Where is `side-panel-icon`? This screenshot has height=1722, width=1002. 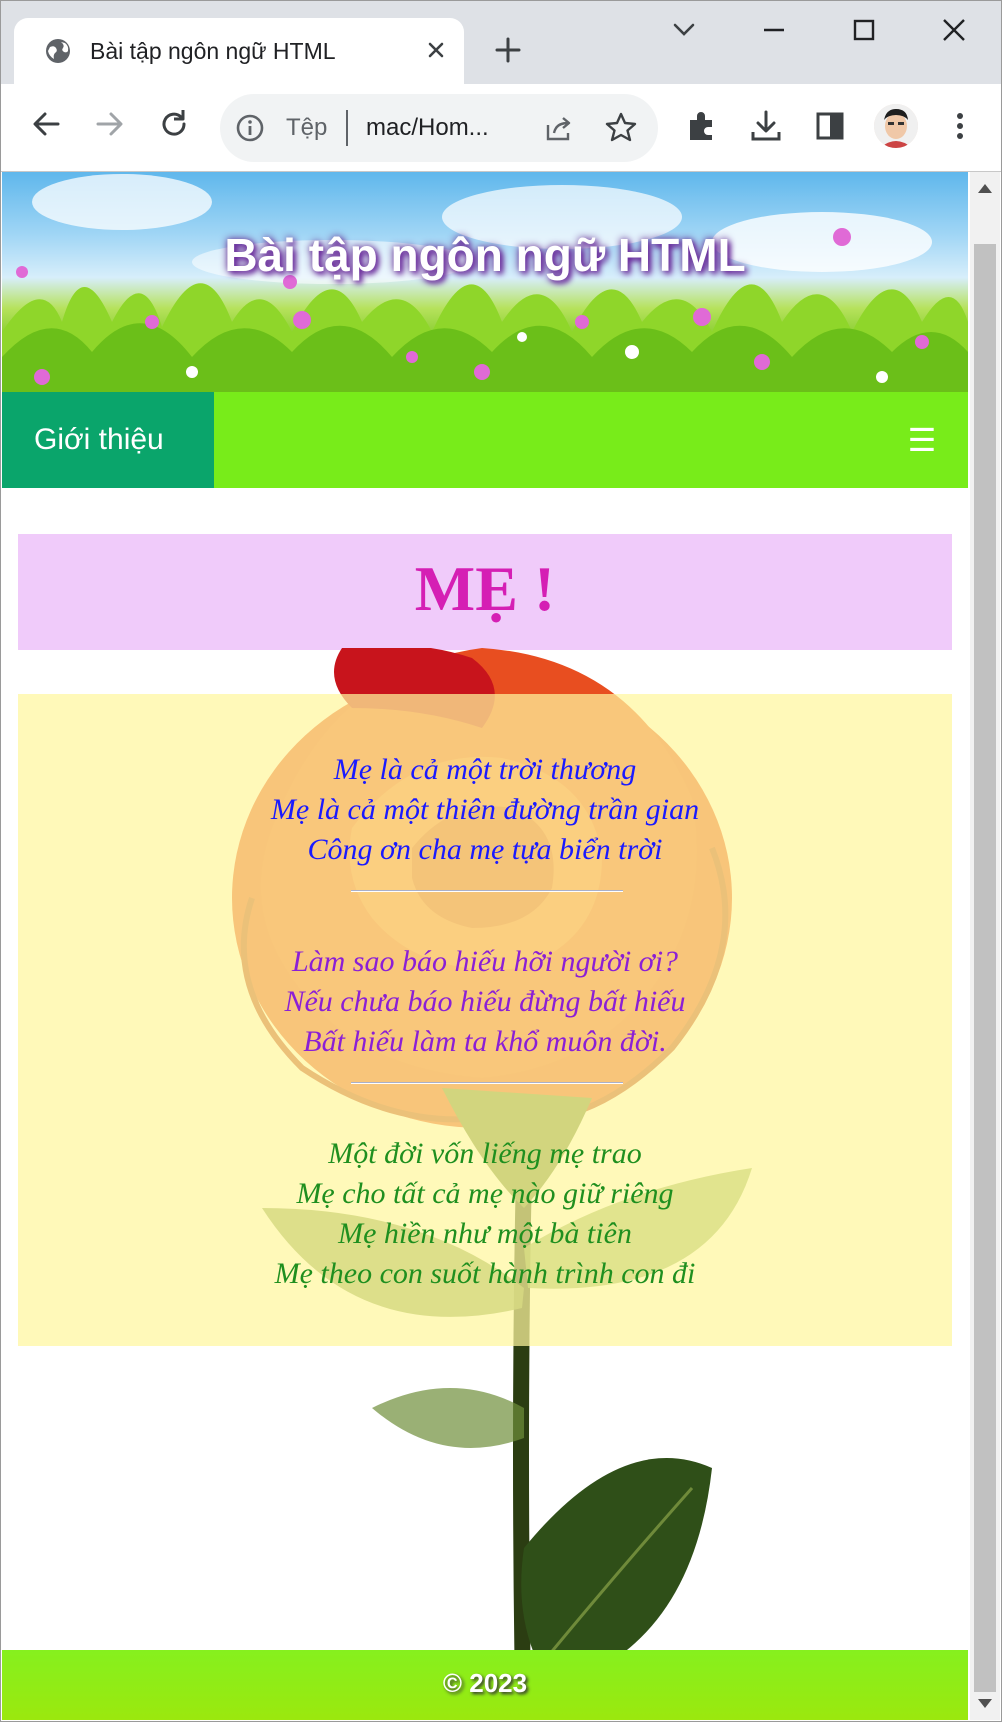 side-panel-icon is located at coordinates (830, 126).